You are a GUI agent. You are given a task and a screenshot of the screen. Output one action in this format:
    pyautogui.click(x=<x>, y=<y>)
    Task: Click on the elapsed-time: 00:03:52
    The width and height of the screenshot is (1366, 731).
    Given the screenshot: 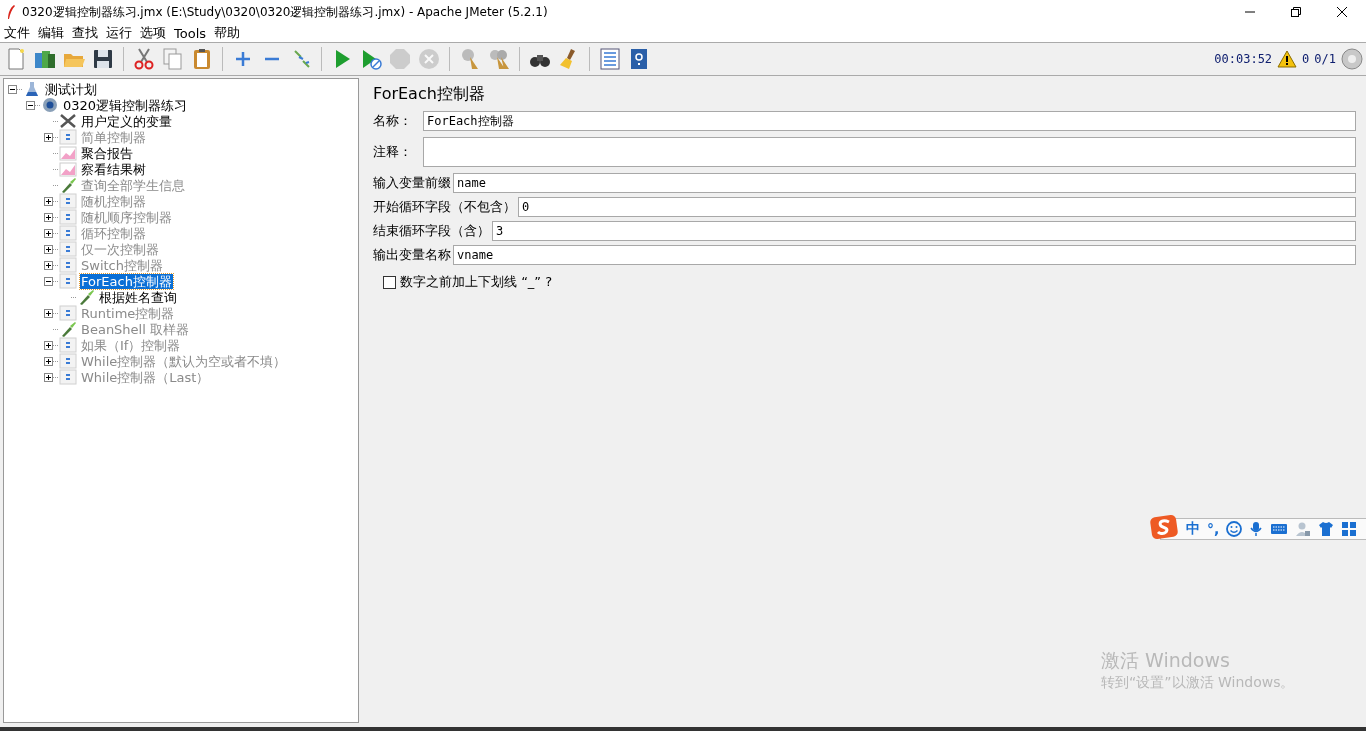 What is the action you would take?
    pyautogui.click(x=1243, y=59)
    